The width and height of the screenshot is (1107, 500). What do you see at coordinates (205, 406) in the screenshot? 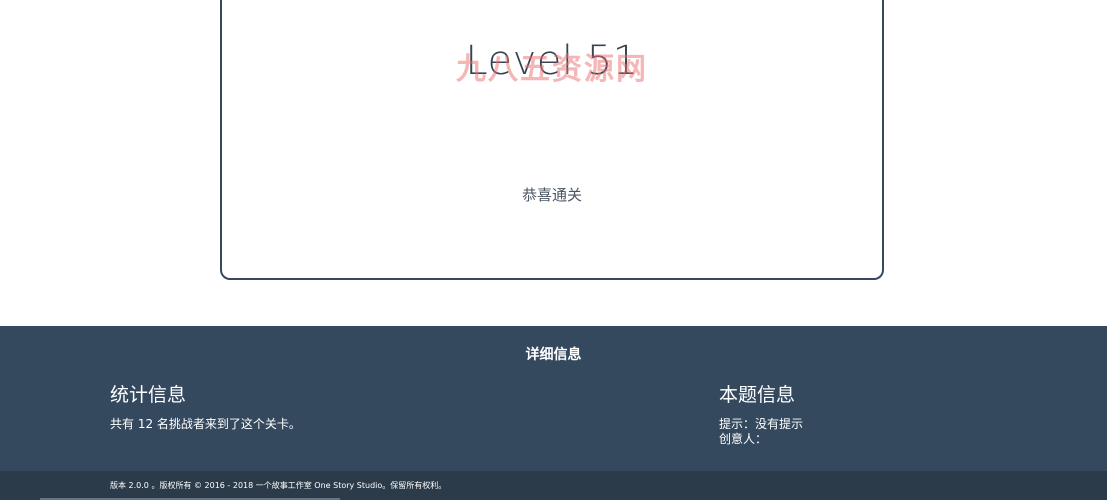
I see `stats-section: 统计信息 共有 12 名挑战者来到了这个关卡。` at bounding box center [205, 406].